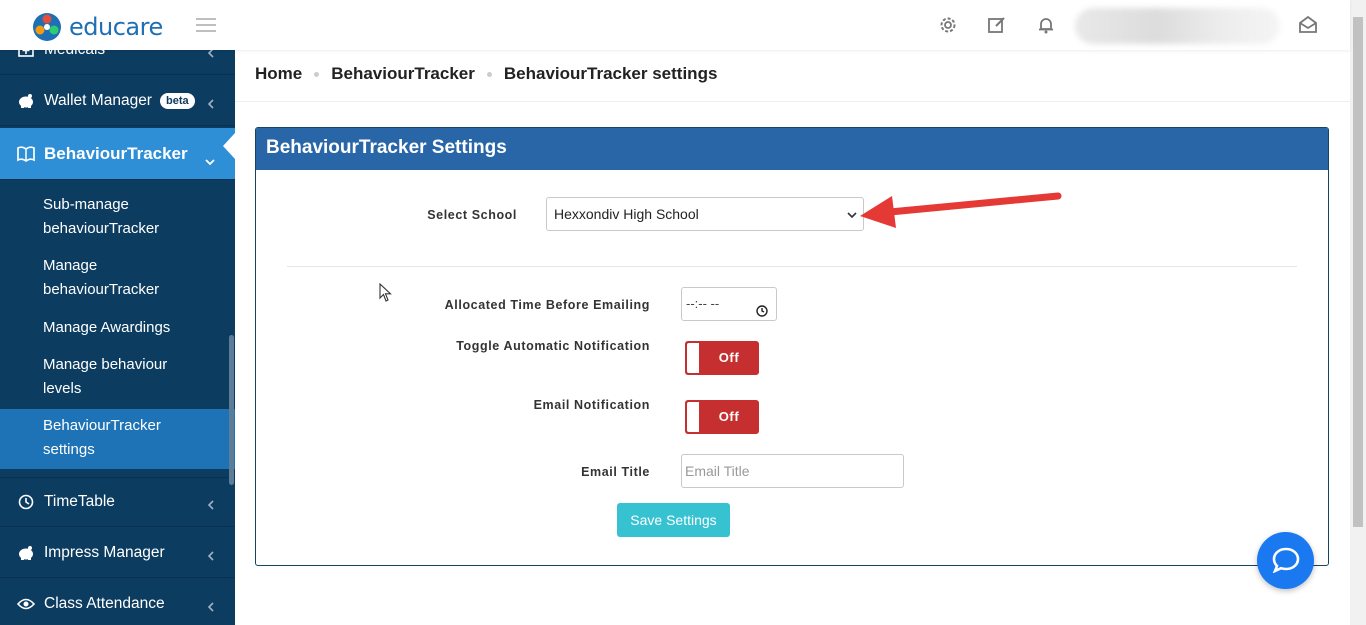 The image size is (1366, 625). Describe the element at coordinates (47, 27) in the screenshot. I see `logo-icon` at that location.